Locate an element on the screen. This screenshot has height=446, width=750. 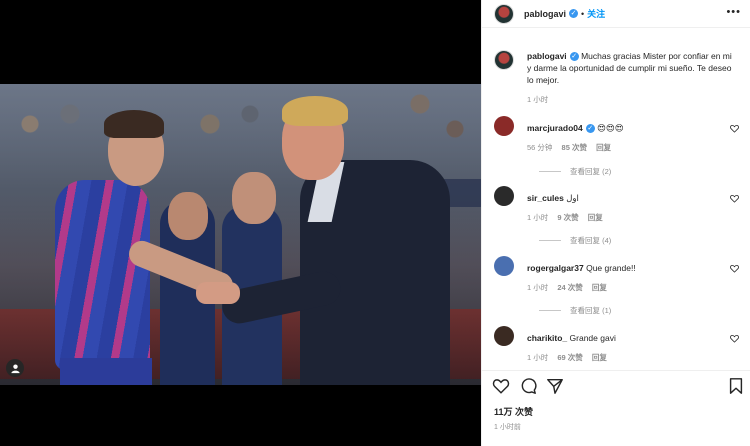
comment-likes: 85 次赞 is located at coordinates (574, 147).